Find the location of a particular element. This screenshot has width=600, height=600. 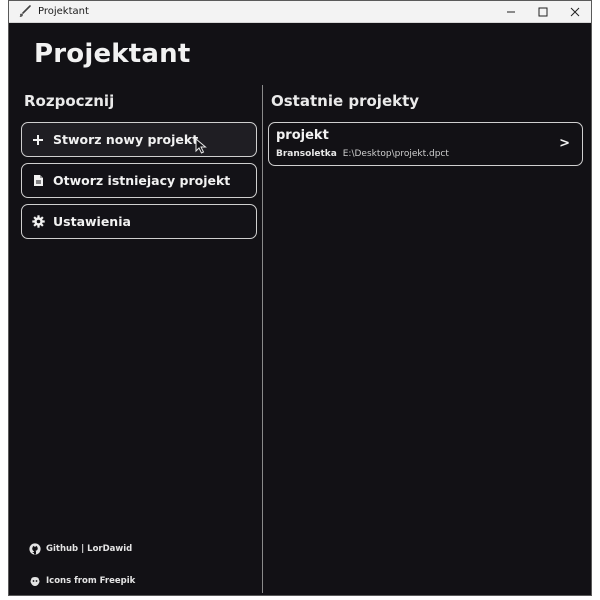

maximize-icon is located at coordinates (543, 12).